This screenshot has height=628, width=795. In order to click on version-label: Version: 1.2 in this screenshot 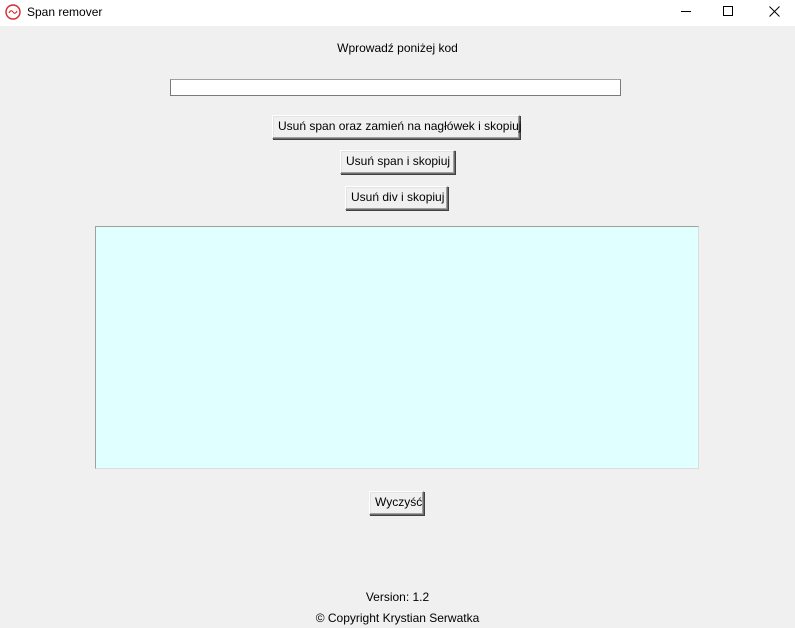, I will do `click(397, 597)`.